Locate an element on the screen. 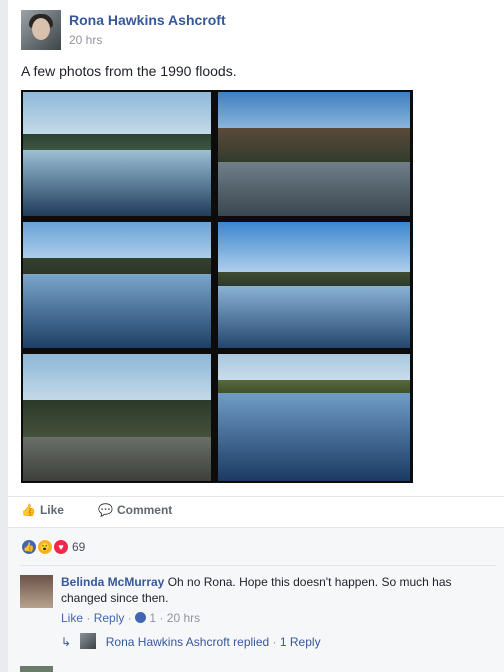  like-reaction-icon: 👍 is located at coordinates (29, 547).